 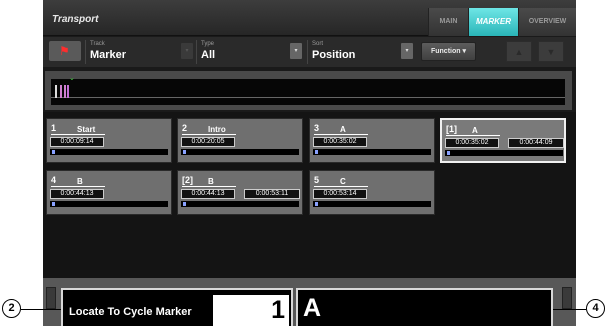 I want to click on marker-card: [2] B 0:00:44:13 0:00:53:11, so click(x=240, y=192).